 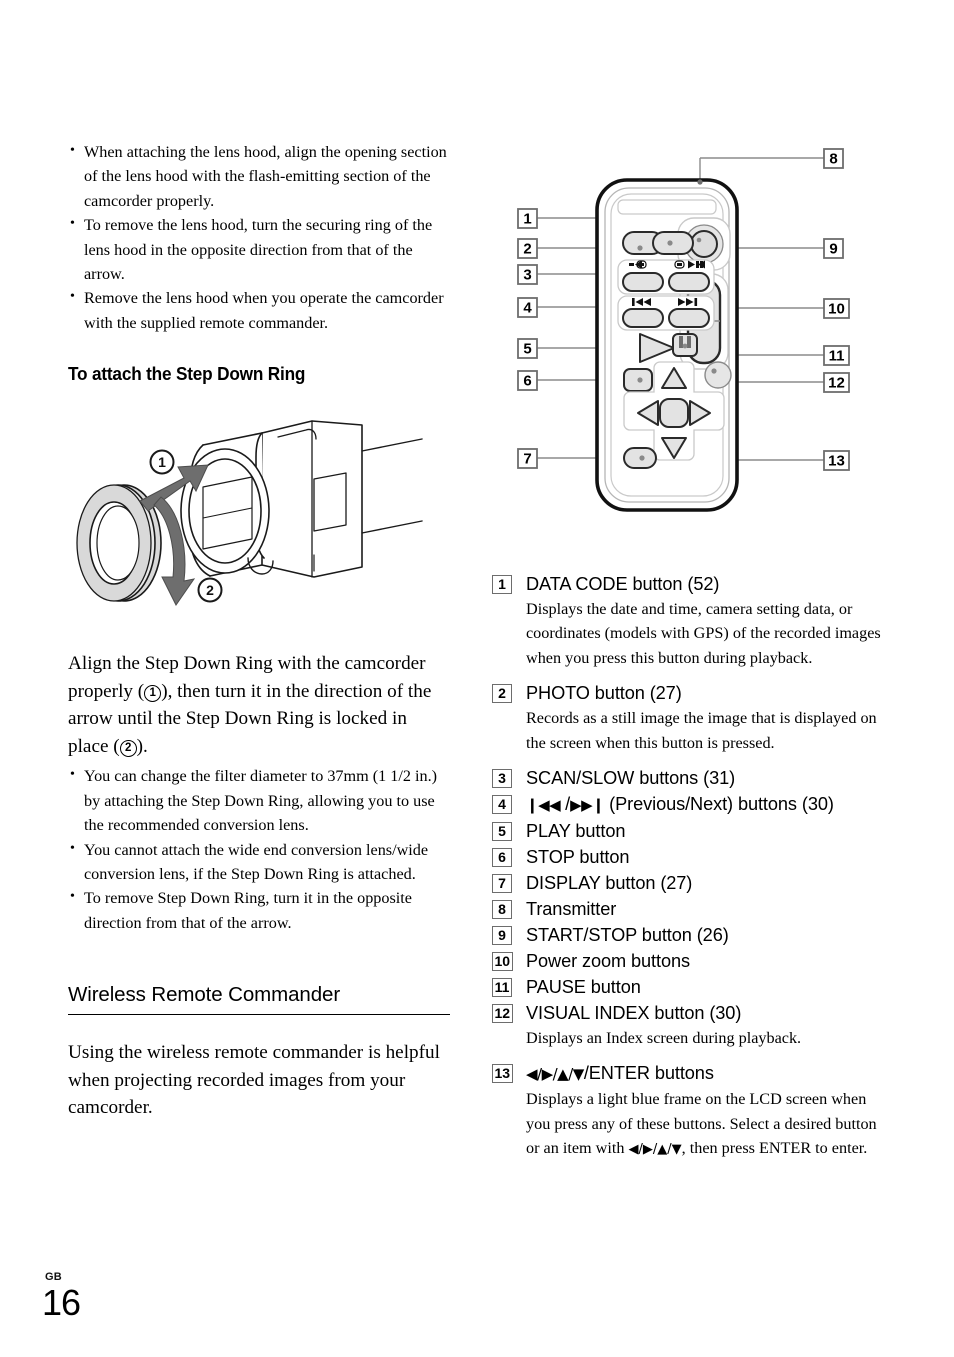 I want to click on legend-title: PLAY button, so click(x=576, y=831).